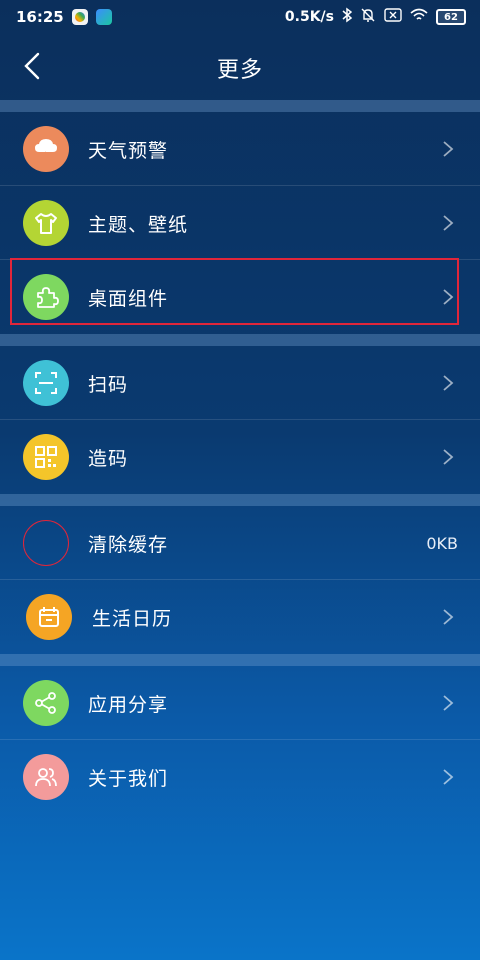  I want to click on life-calendar-label: 生活日历, so click(132, 618).